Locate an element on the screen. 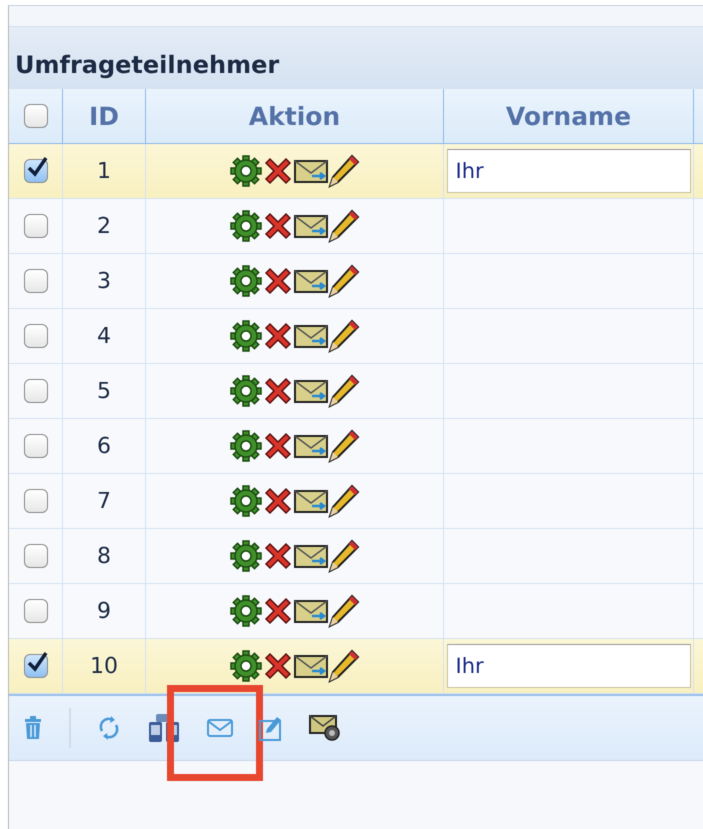 This screenshot has width=703, height=829. table-row: 10 Ihr is located at coordinates (356, 666).